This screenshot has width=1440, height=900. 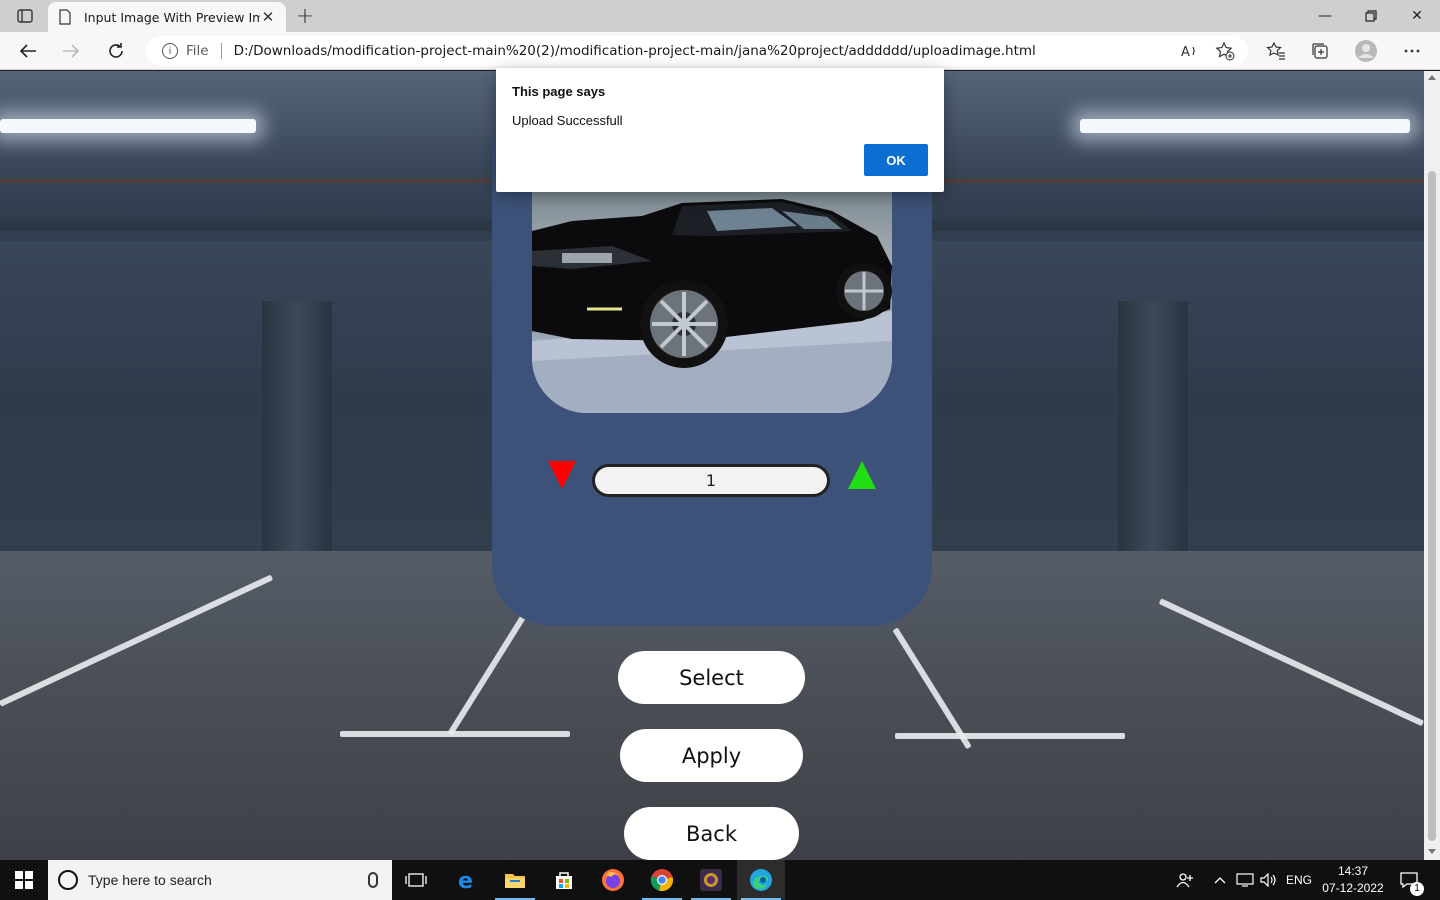 What do you see at coordinates (250, 181) in the screenshot?
I see `pipe-left` at bounding box center [250, 181].